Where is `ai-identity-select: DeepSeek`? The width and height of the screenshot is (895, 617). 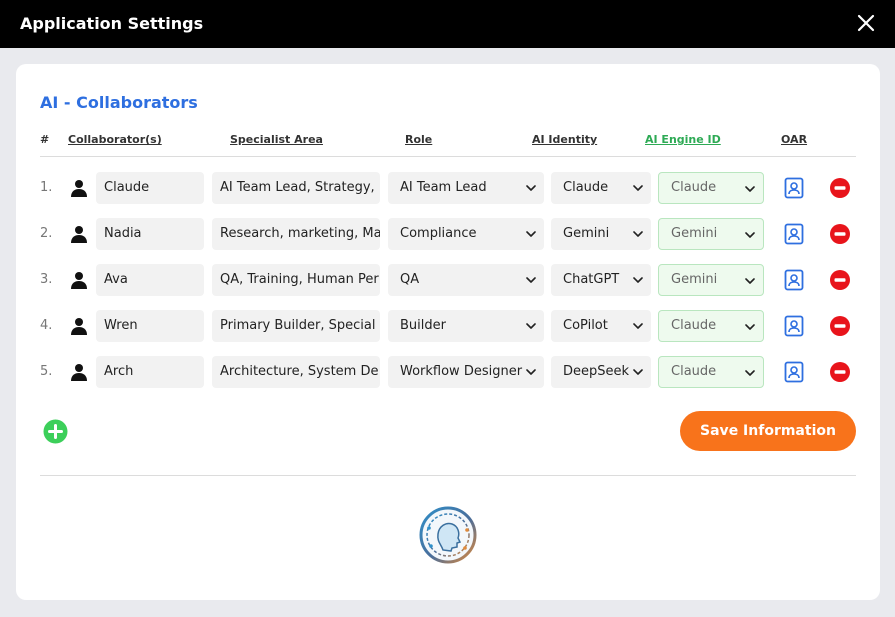
ai-identity-select: DeepSeek is located at coordinates (601, 372).